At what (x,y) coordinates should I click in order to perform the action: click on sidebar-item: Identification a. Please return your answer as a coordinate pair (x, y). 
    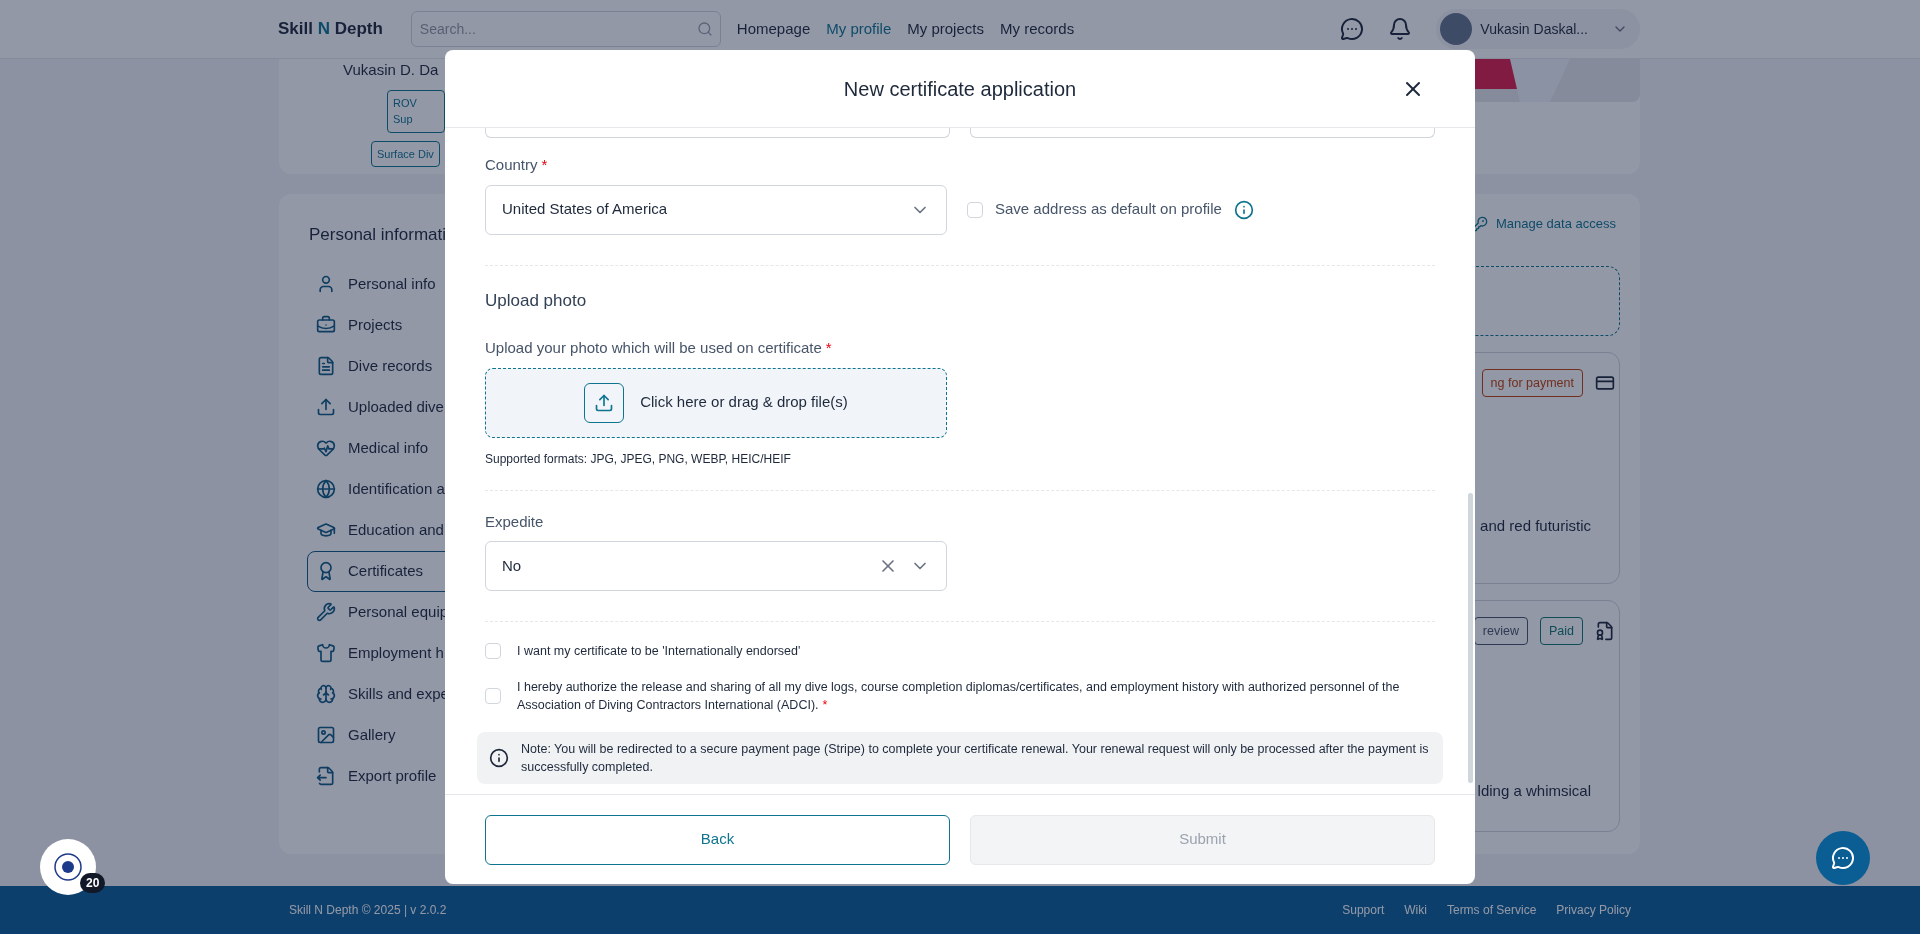
    Looking at the image, I should click on (429, 489).